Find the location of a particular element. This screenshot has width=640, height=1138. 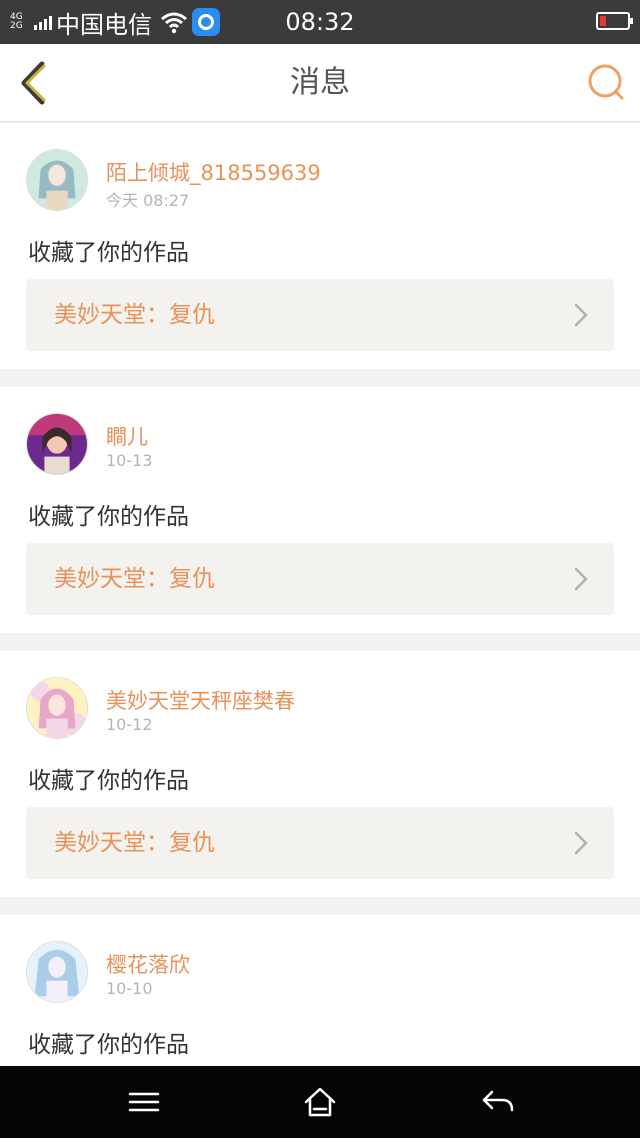

message-time: 10-12 is located at coordinates (129, 724).